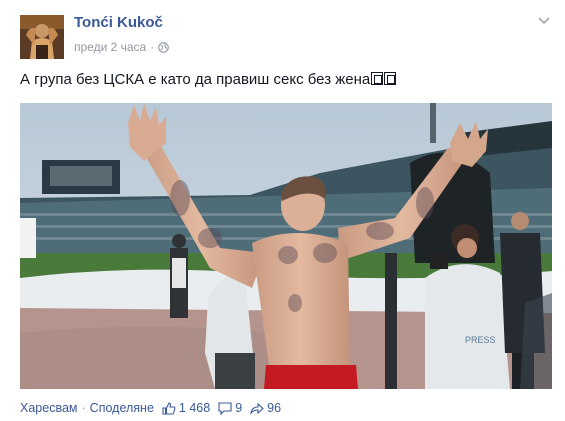 This screenshot has height=421, width=565. I want to click on share-button: Споделяне, so click(122, 408).